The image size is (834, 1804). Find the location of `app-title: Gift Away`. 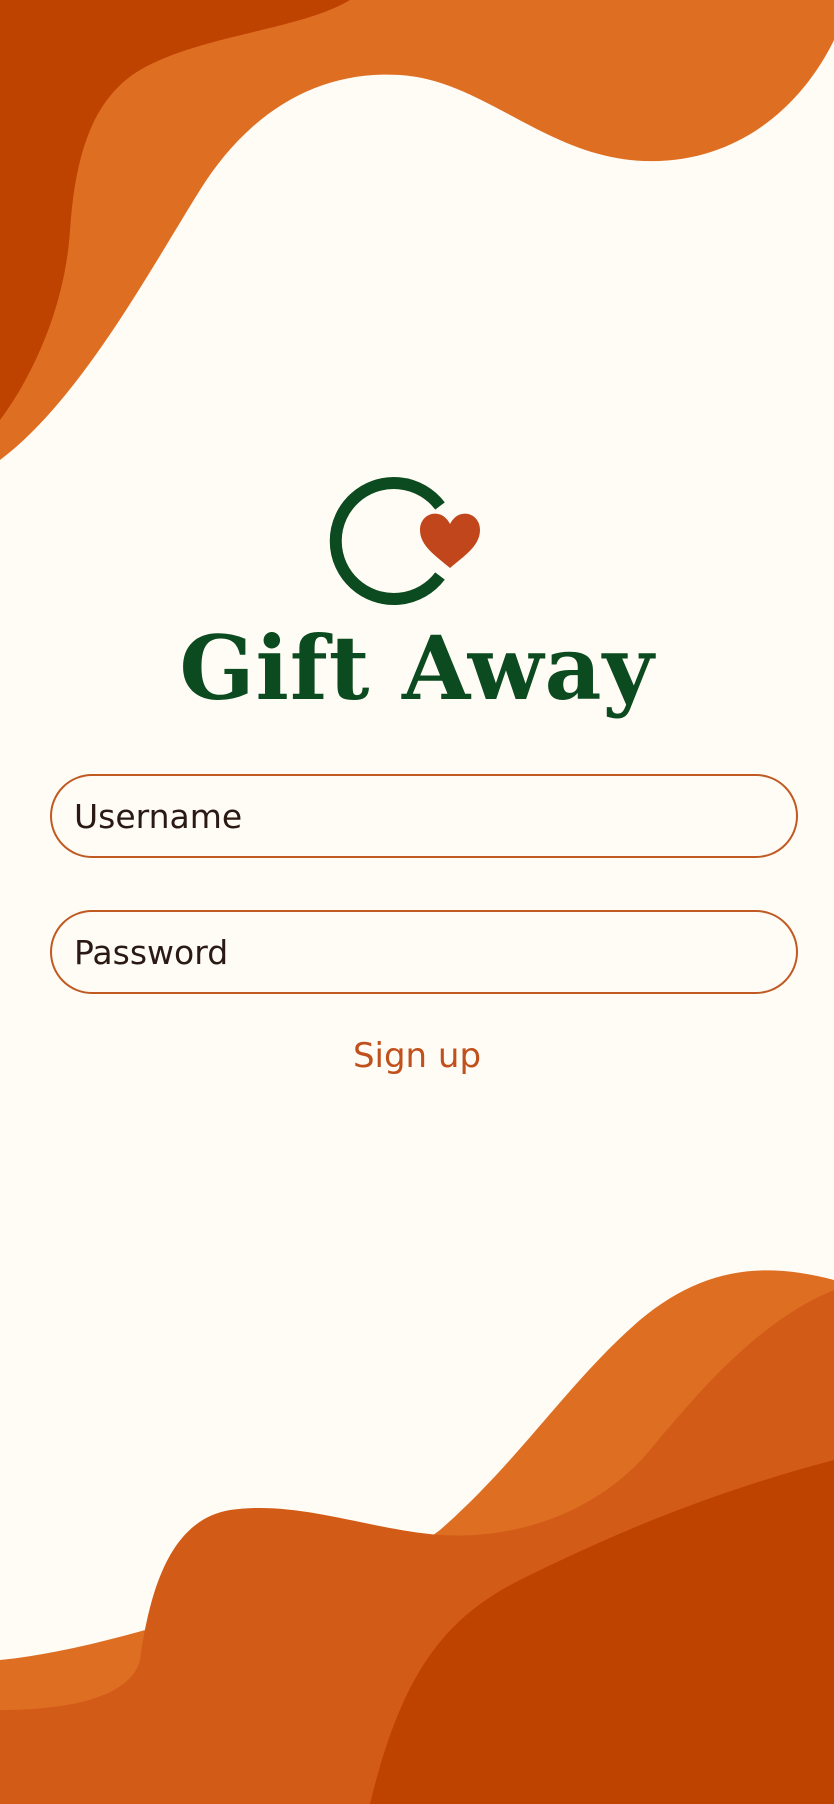

app-title: Gift Away is located at coordinates (417, 668).